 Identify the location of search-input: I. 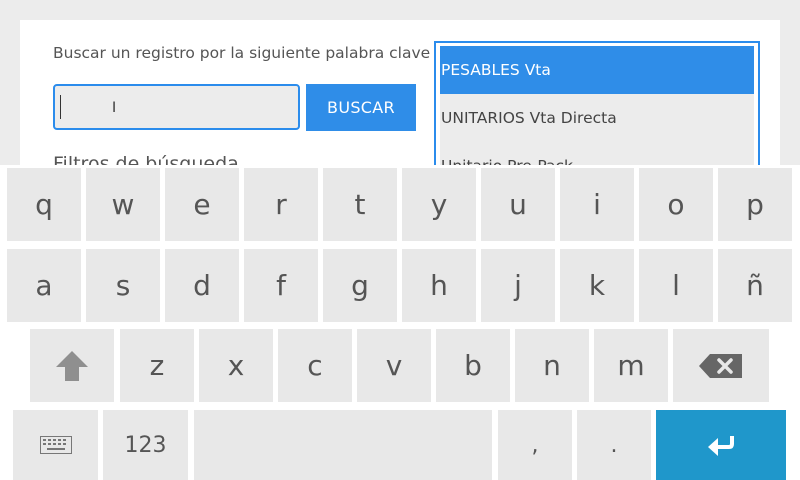
(176, 107).